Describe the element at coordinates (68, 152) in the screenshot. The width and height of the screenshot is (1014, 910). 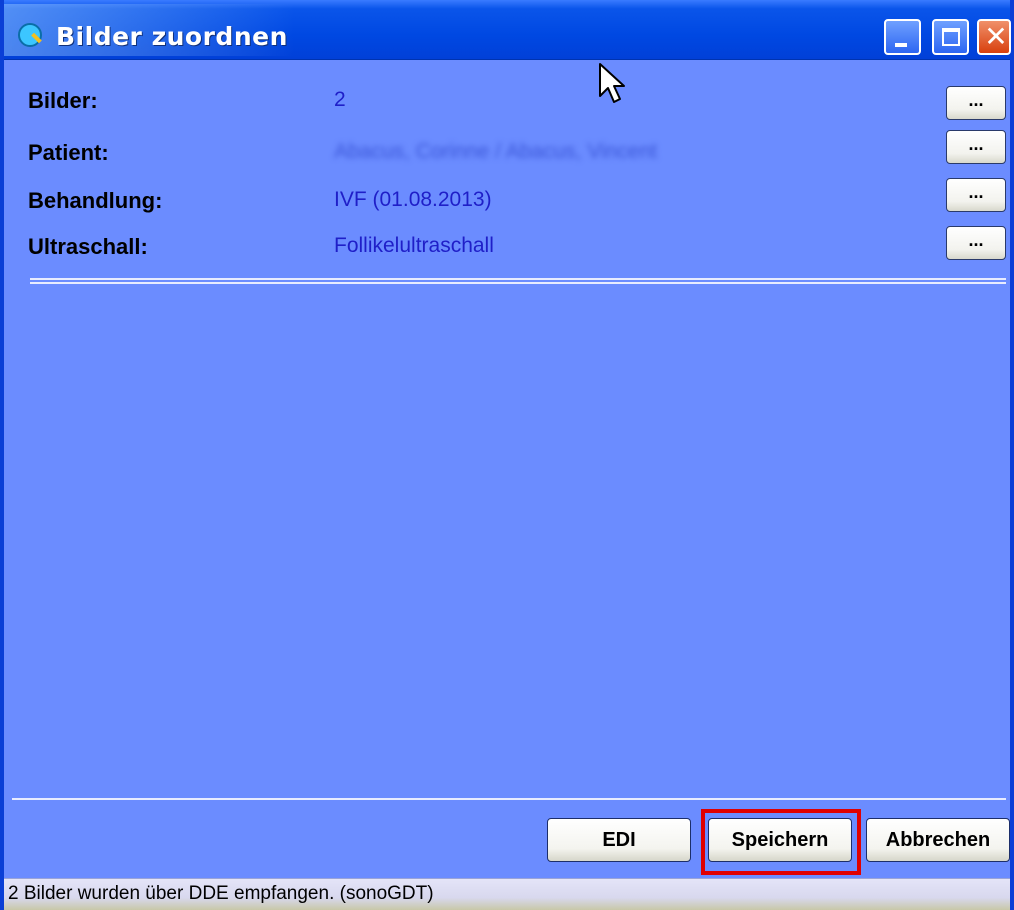
I see `label-patient: Patient:` at that location.